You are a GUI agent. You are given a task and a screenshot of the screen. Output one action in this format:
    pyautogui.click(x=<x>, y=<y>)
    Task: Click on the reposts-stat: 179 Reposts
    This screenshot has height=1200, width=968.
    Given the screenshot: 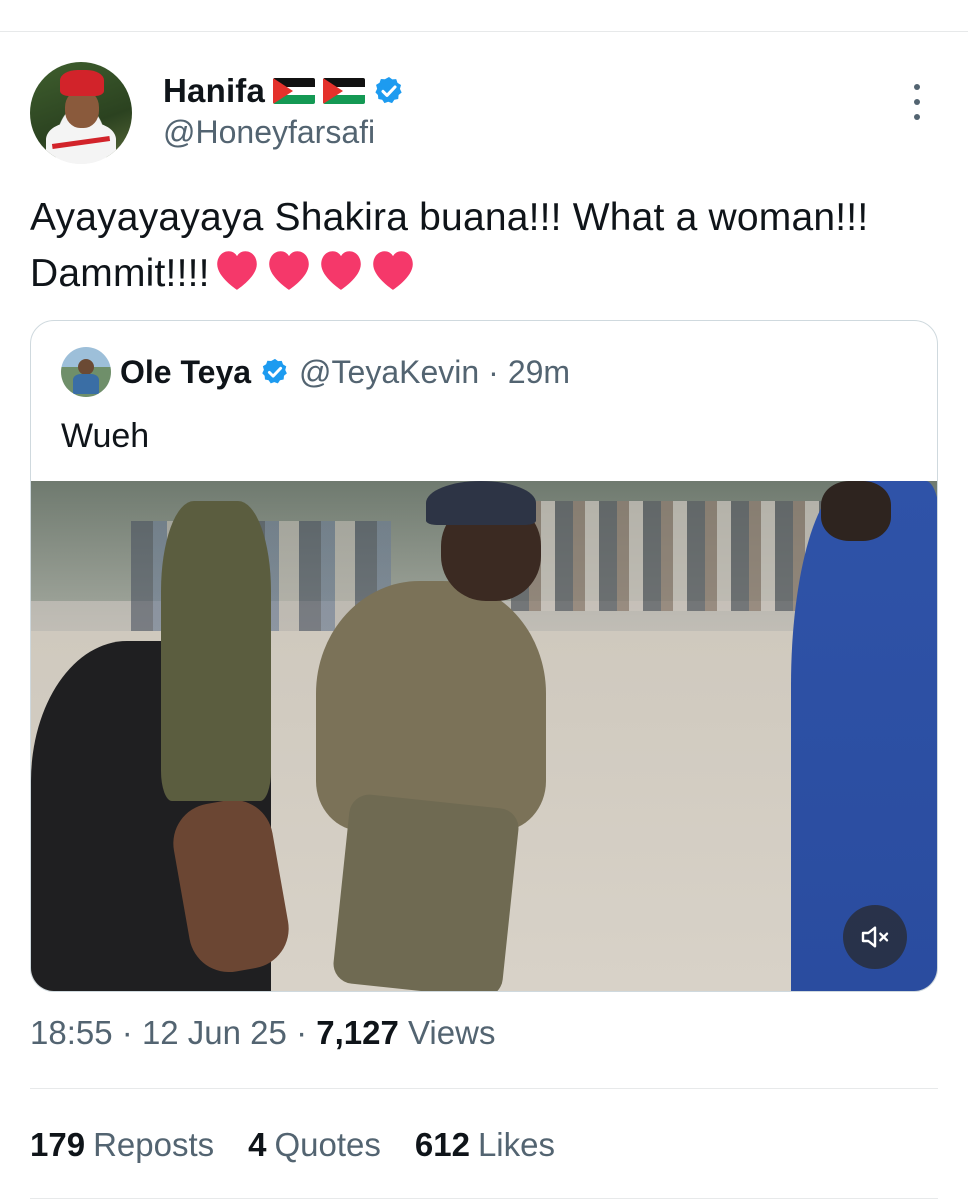 What is the action you would take?
    pyautogui.click(x=122, y=1145)
    